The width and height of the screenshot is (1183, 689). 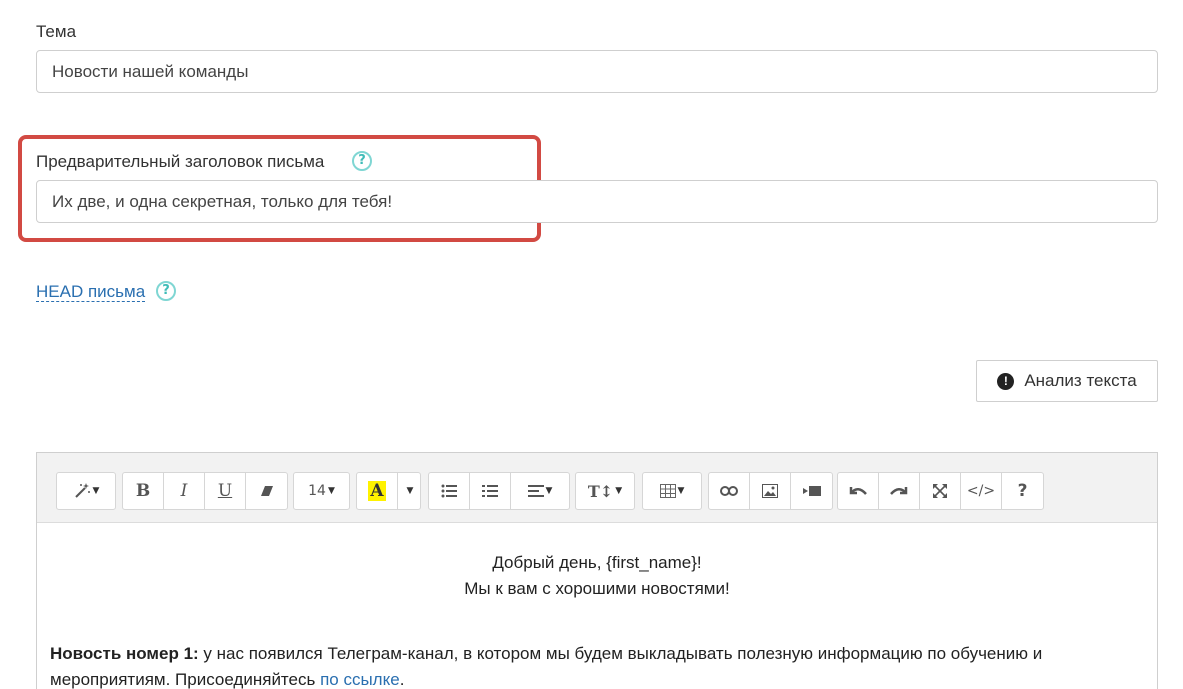 I want to click on style-button: ▼, so click(x=86, y=491).